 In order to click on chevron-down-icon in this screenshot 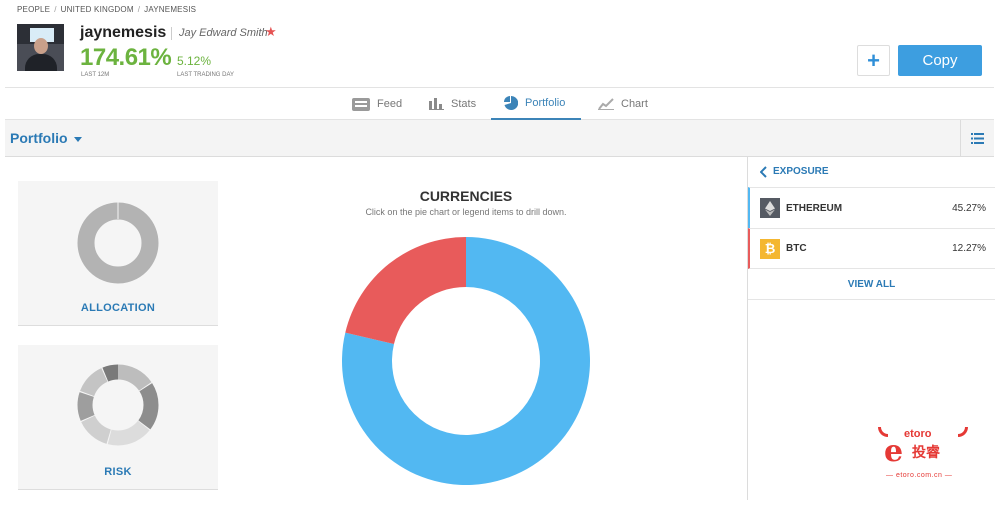, I will do `click(77, 139)`.